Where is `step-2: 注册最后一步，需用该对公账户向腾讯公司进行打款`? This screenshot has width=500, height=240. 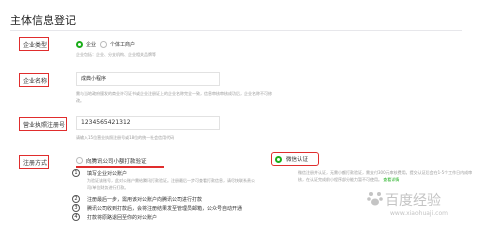
step-2: 注册最后一步，需用该对公账户向腾讯公司进行打款 is located at coordinates (145, 200).